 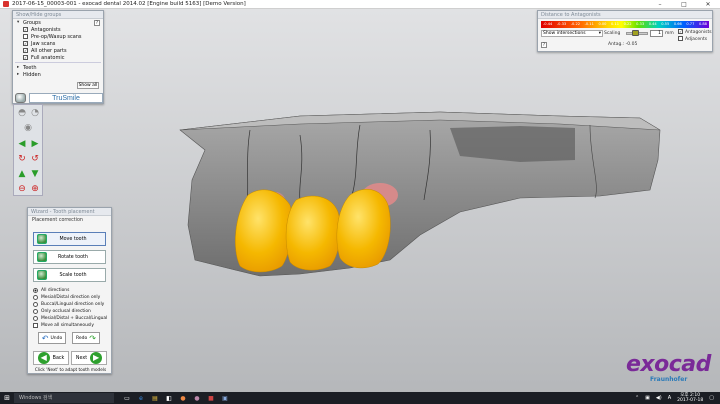 What do you see at coordinates (92, 338) in the screenshot?
I see `redo-icon: ↷` at bounding box center [92, 338].